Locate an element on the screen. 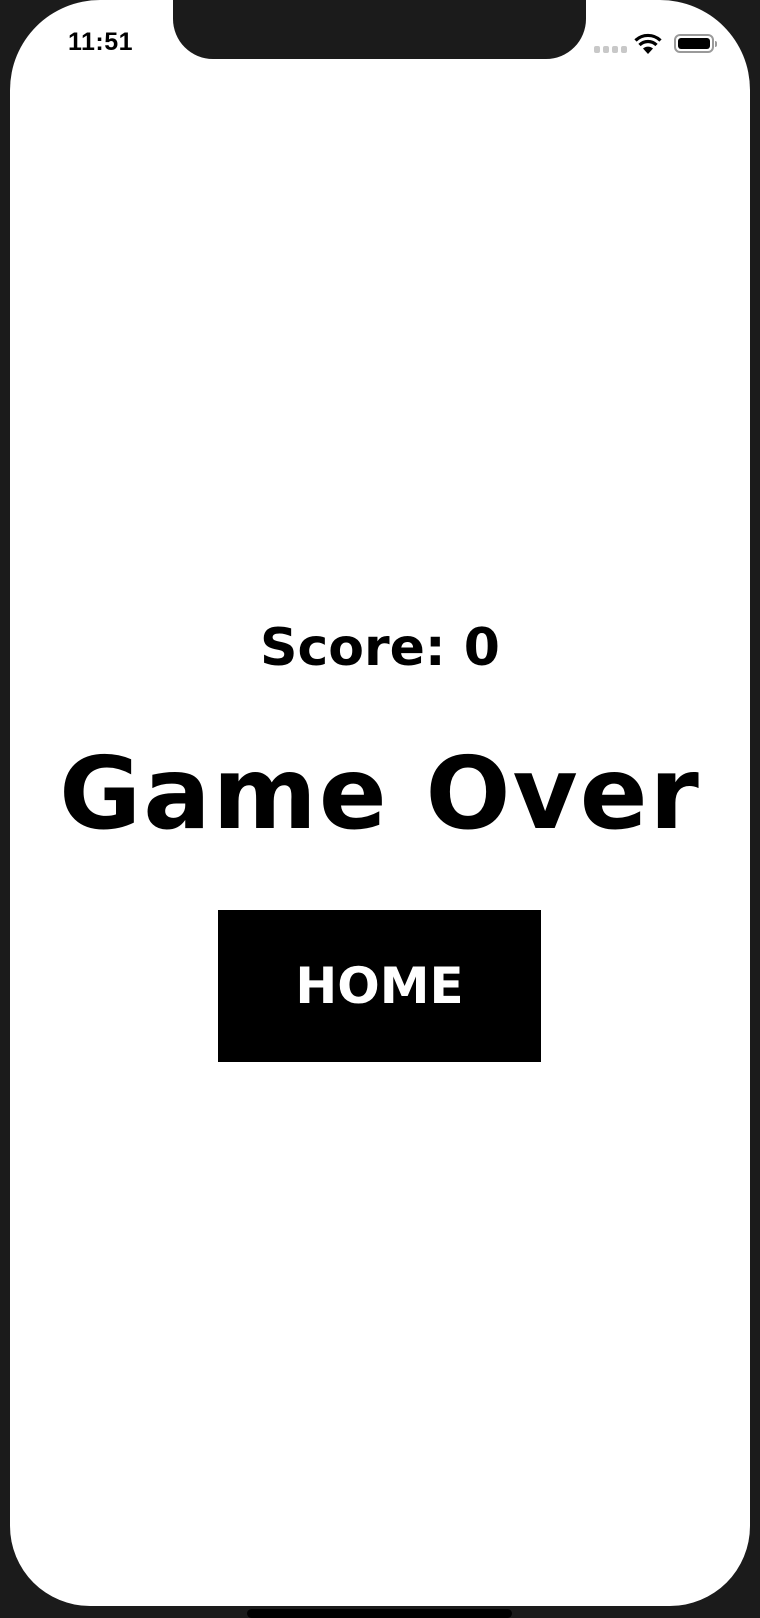  game-over-title: Game Over is located at coordinates (380, 793).